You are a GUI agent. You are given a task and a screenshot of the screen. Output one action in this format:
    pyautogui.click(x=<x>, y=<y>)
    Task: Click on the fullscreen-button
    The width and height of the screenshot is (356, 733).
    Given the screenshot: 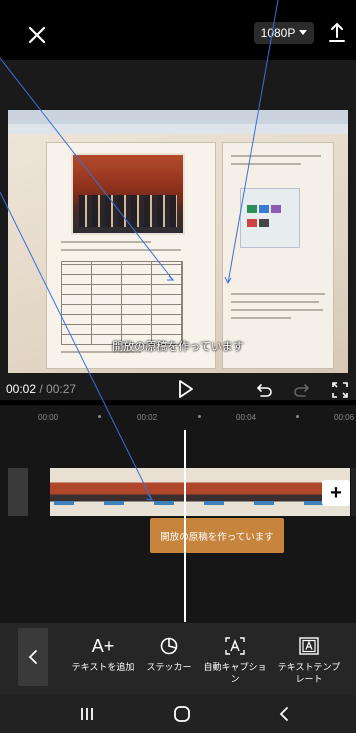 What is the action you would take?
    pyautogui.click(x=340, y=390)
    